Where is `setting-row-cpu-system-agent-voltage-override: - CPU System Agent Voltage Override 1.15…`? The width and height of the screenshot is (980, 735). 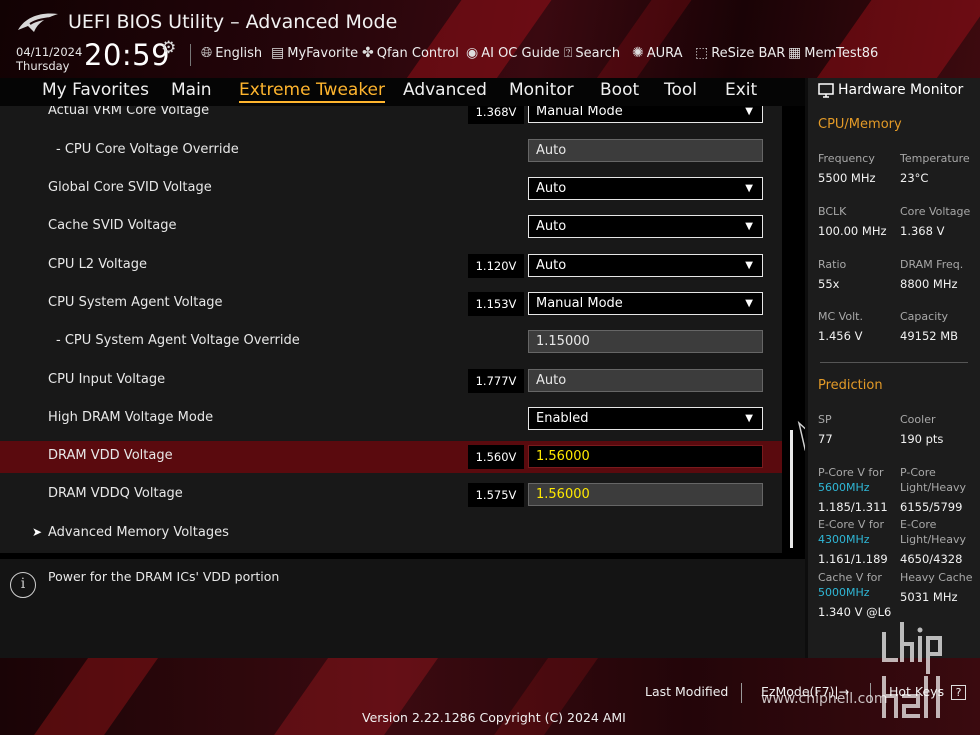
setting-row-cpu-system-agent-voltage-override: - CPU System Agent Voltage Override 1.15… is located at coordinates (391, 342).